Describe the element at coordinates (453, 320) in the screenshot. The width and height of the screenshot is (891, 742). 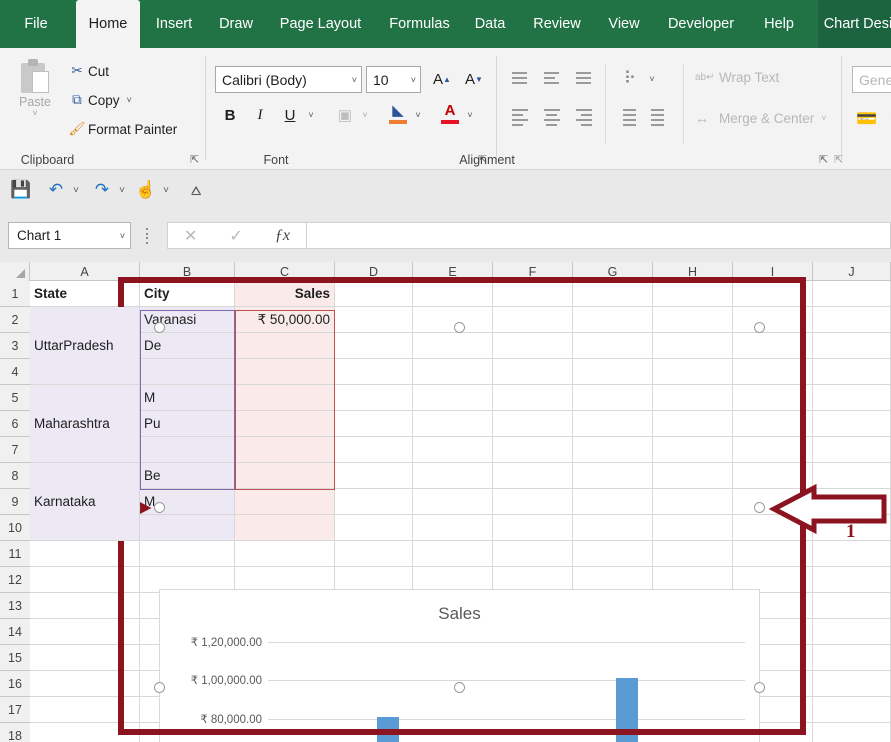
I see `cell-E2` at that location.